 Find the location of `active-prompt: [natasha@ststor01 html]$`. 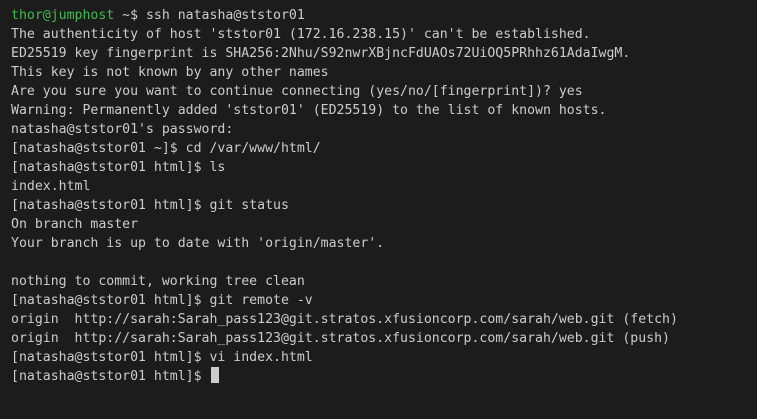

active-prompt: [natasha@ststor01 html]$ is located at coordinates (110, 376).